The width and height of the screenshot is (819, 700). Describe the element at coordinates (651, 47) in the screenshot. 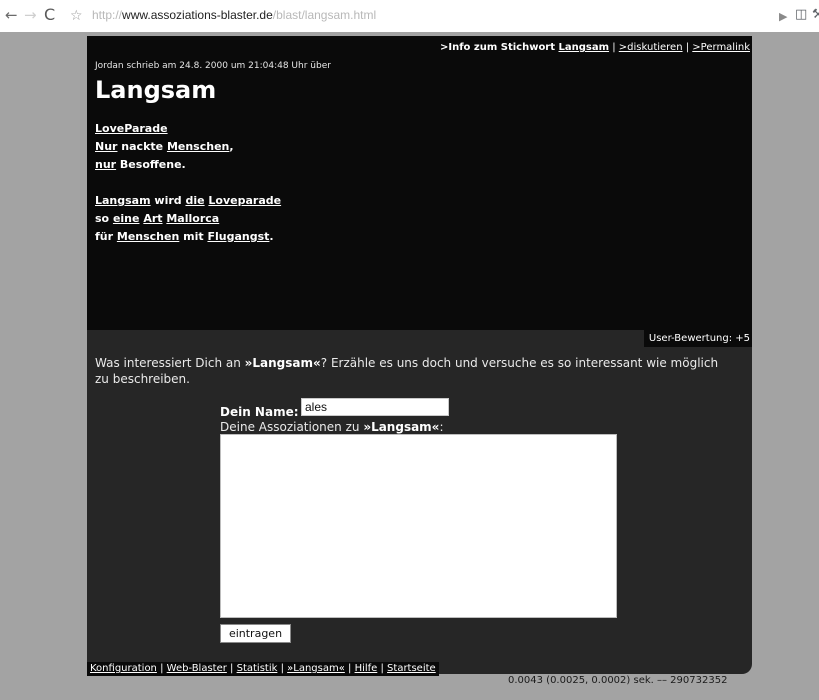

I see `discuss-link: >diskutieren` at that location.